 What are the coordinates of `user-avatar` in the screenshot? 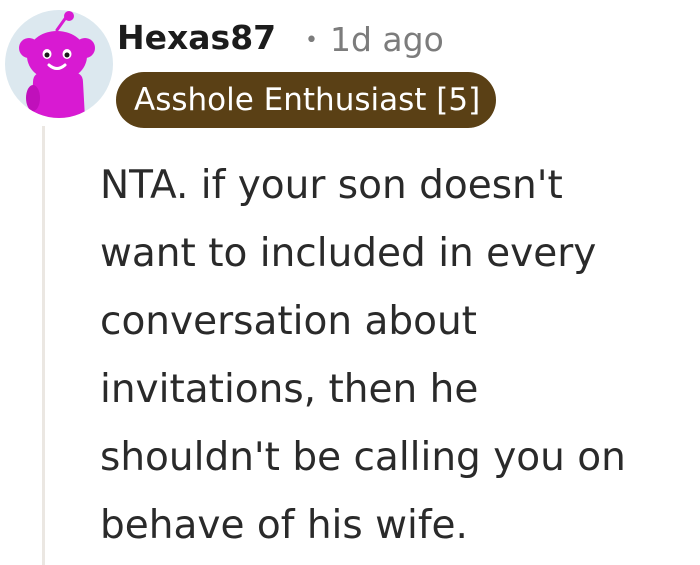 It's located at (59, 64).